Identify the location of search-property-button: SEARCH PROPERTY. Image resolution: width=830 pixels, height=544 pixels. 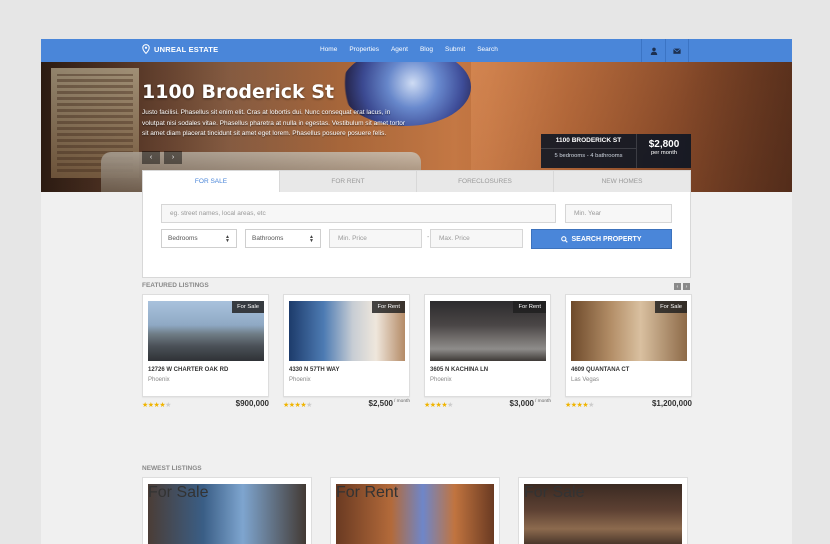
(601, 239).